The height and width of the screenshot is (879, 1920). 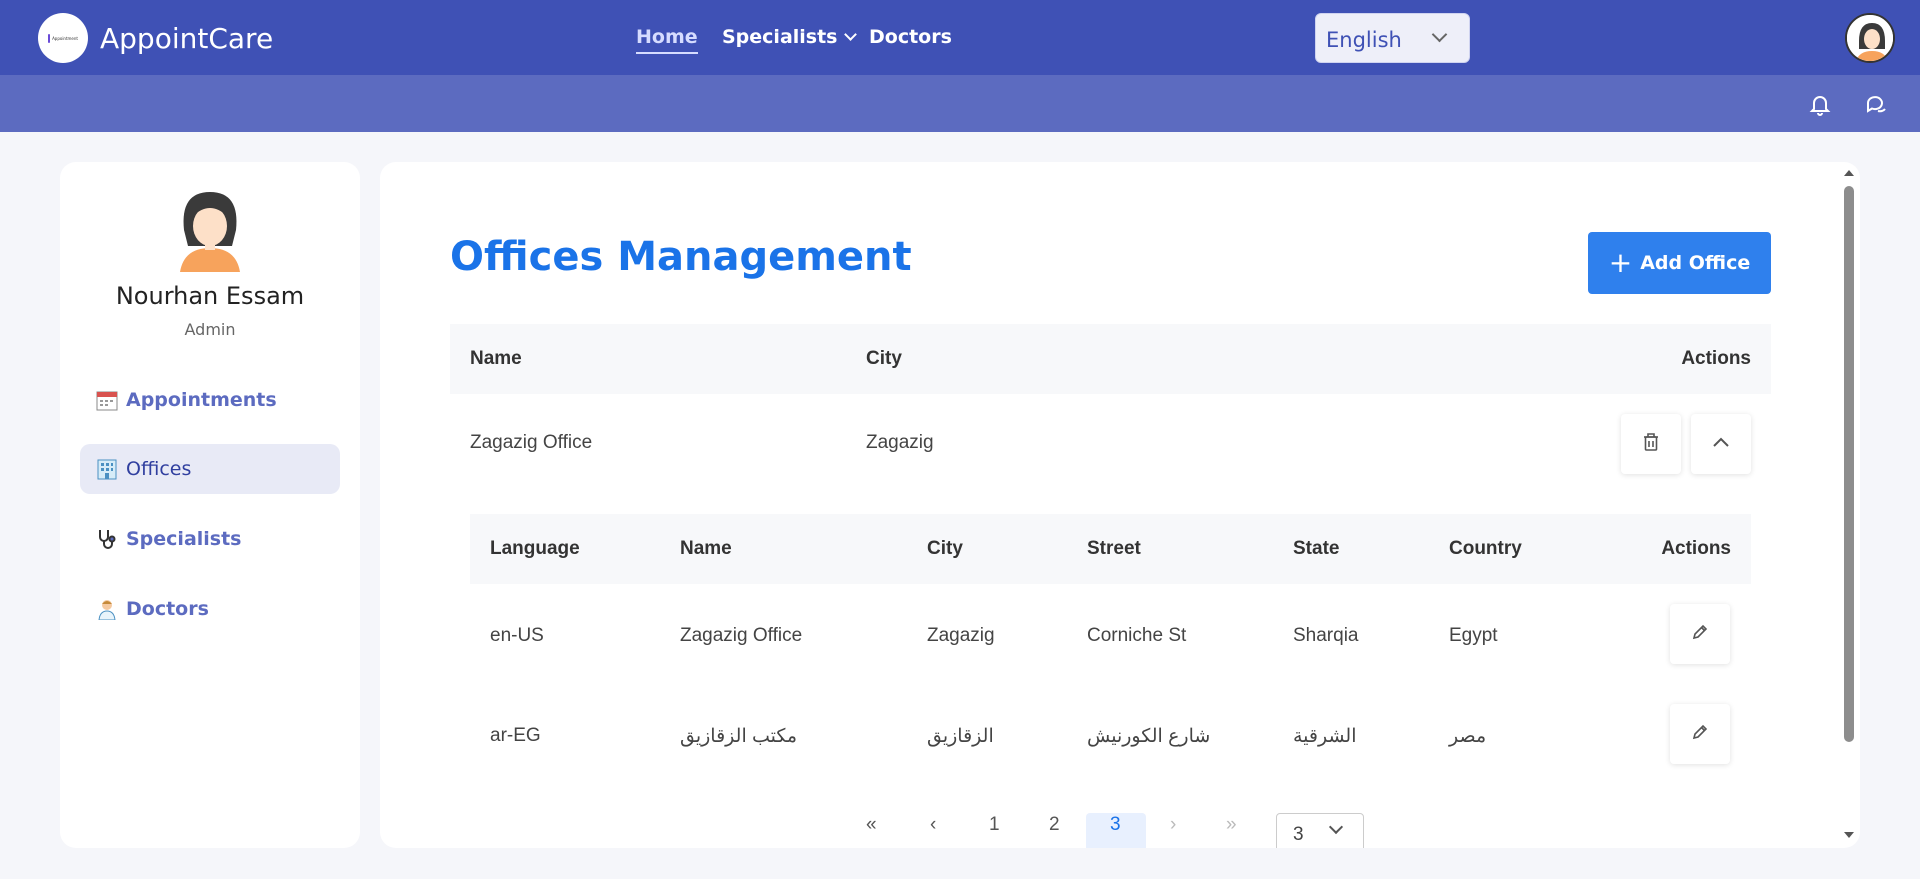 I want to click on profile-role: Admin, so click(x=210, y=329).